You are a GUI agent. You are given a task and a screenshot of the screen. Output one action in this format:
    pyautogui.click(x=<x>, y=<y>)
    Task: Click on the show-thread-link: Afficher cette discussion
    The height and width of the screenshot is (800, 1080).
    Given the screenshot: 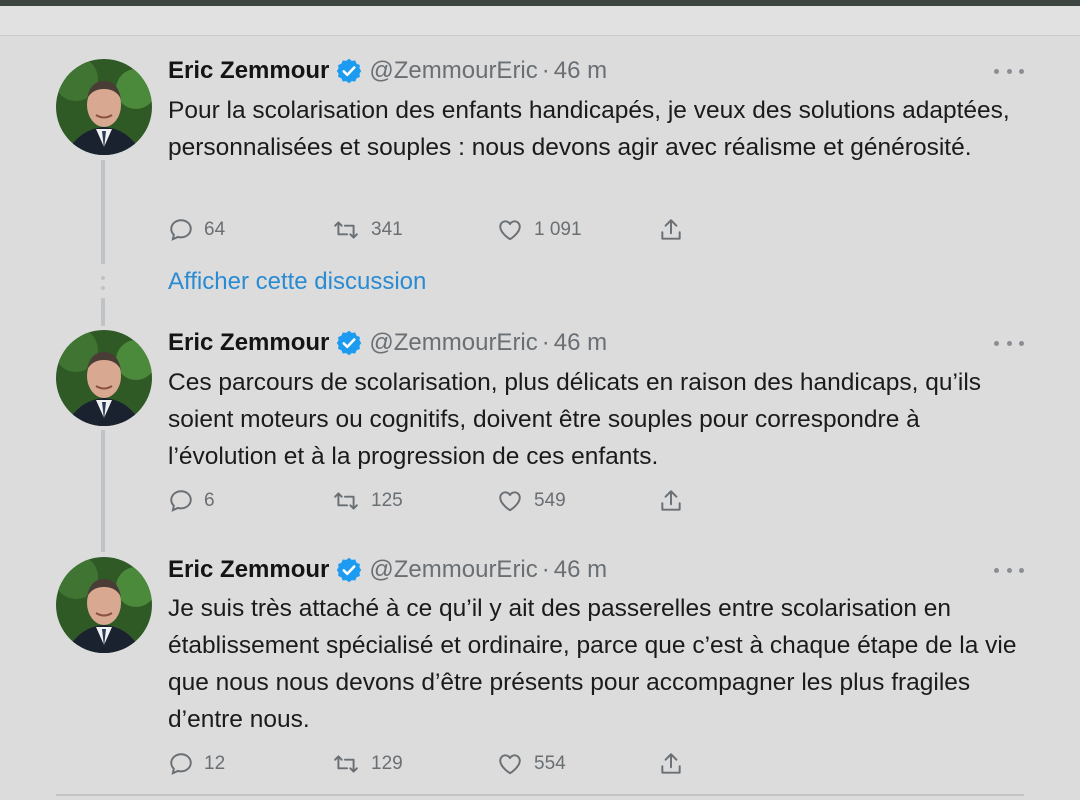 What is the action you would take?
    pyautogui.click(x=297, y=282)
    